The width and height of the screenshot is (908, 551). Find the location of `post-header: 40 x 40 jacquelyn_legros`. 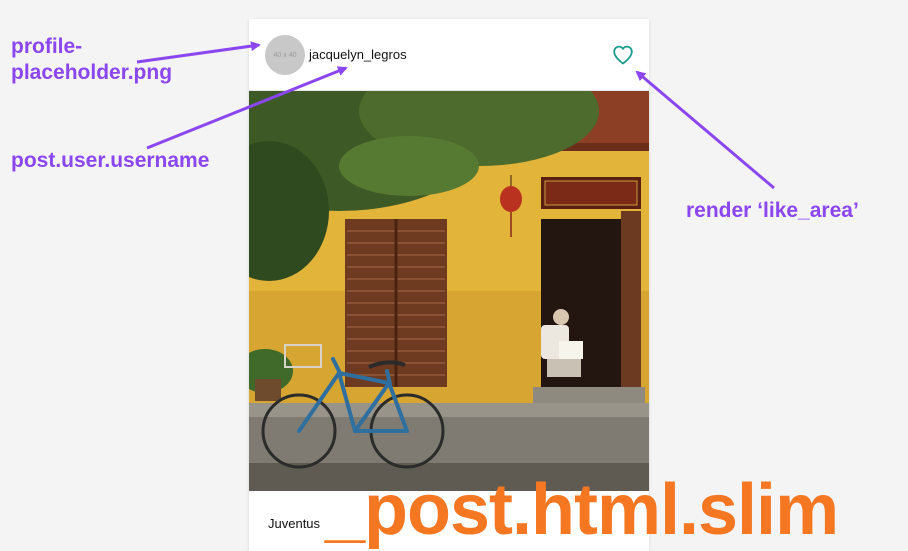

post-header: 40 x 40 jacquelyn_legros is located at coordinates (449, 55).